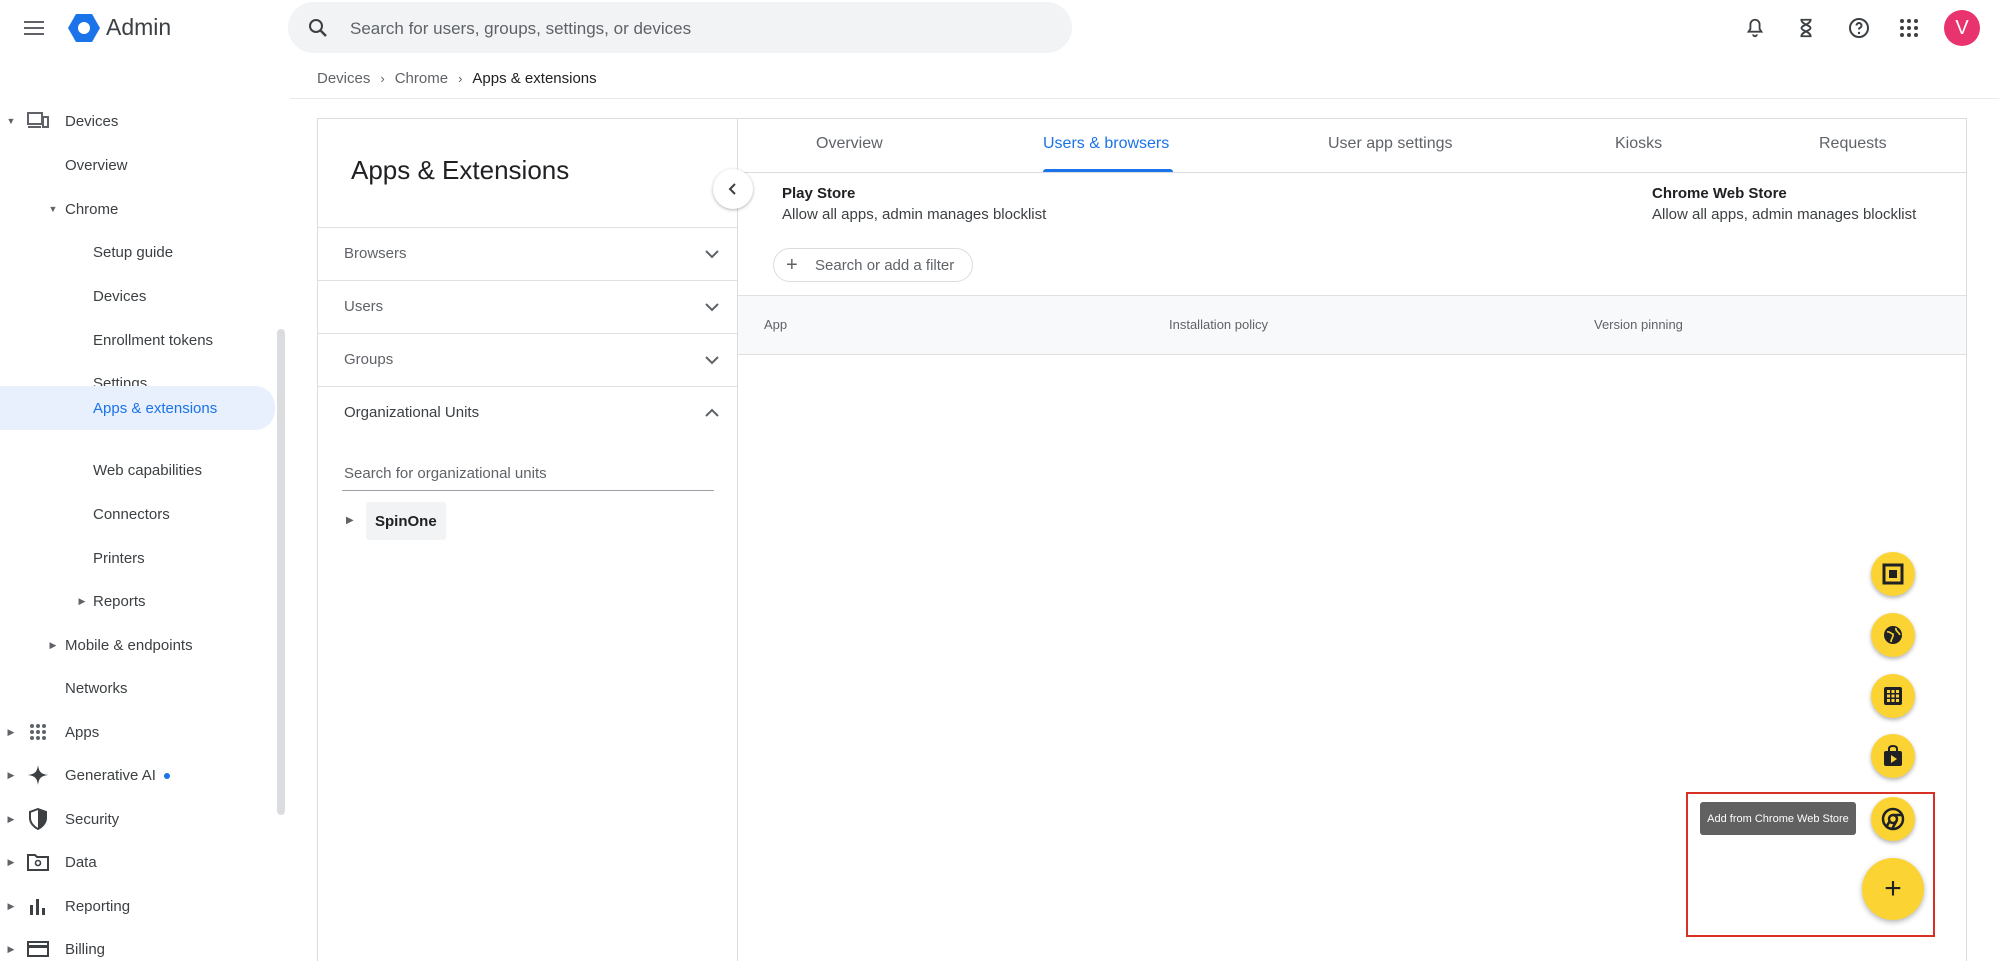 The width and height of the screenshot is (1999, 961). I want to click on ou-search-input: Search for organizational units, so click(528, 476).